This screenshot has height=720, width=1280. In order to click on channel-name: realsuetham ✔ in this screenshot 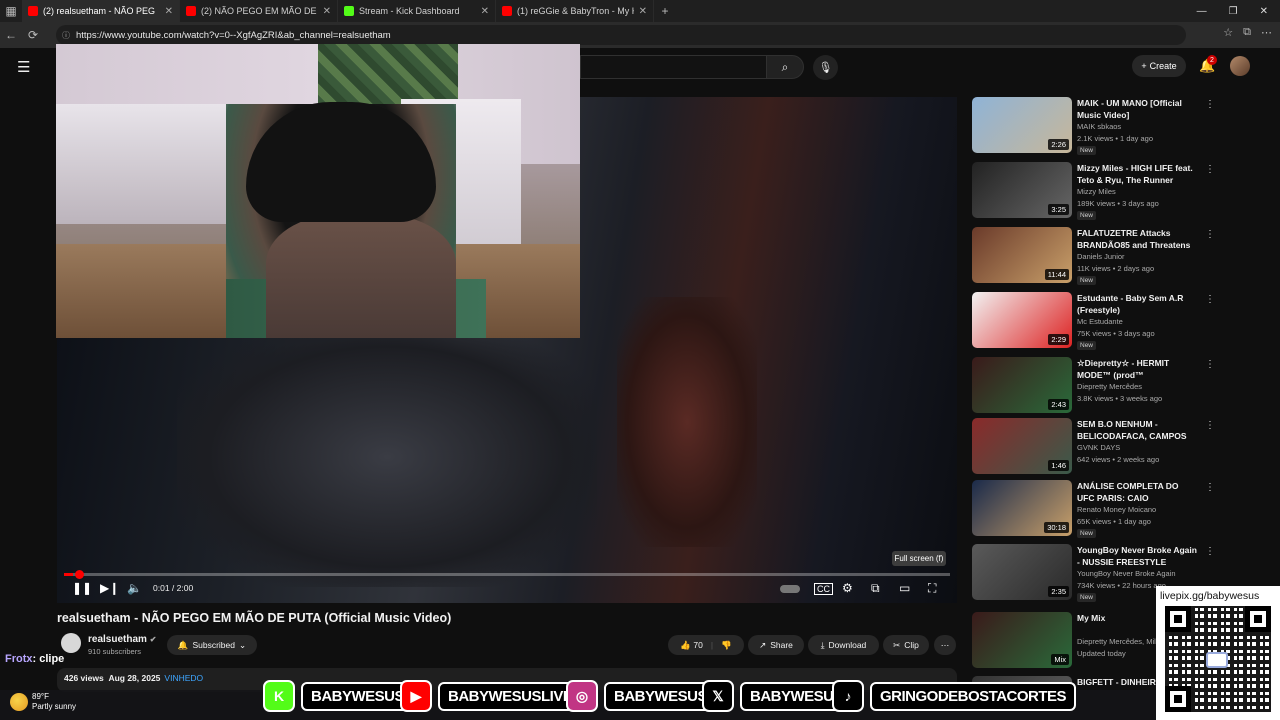, I will do `click(122, 639)`.